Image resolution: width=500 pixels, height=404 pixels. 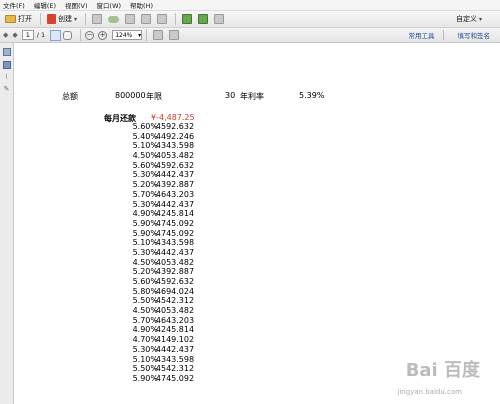 What do you see at coordinates (124, 35) in the screenshot?
I see `zoom-value: 124%` at bounding box center [124, 35].